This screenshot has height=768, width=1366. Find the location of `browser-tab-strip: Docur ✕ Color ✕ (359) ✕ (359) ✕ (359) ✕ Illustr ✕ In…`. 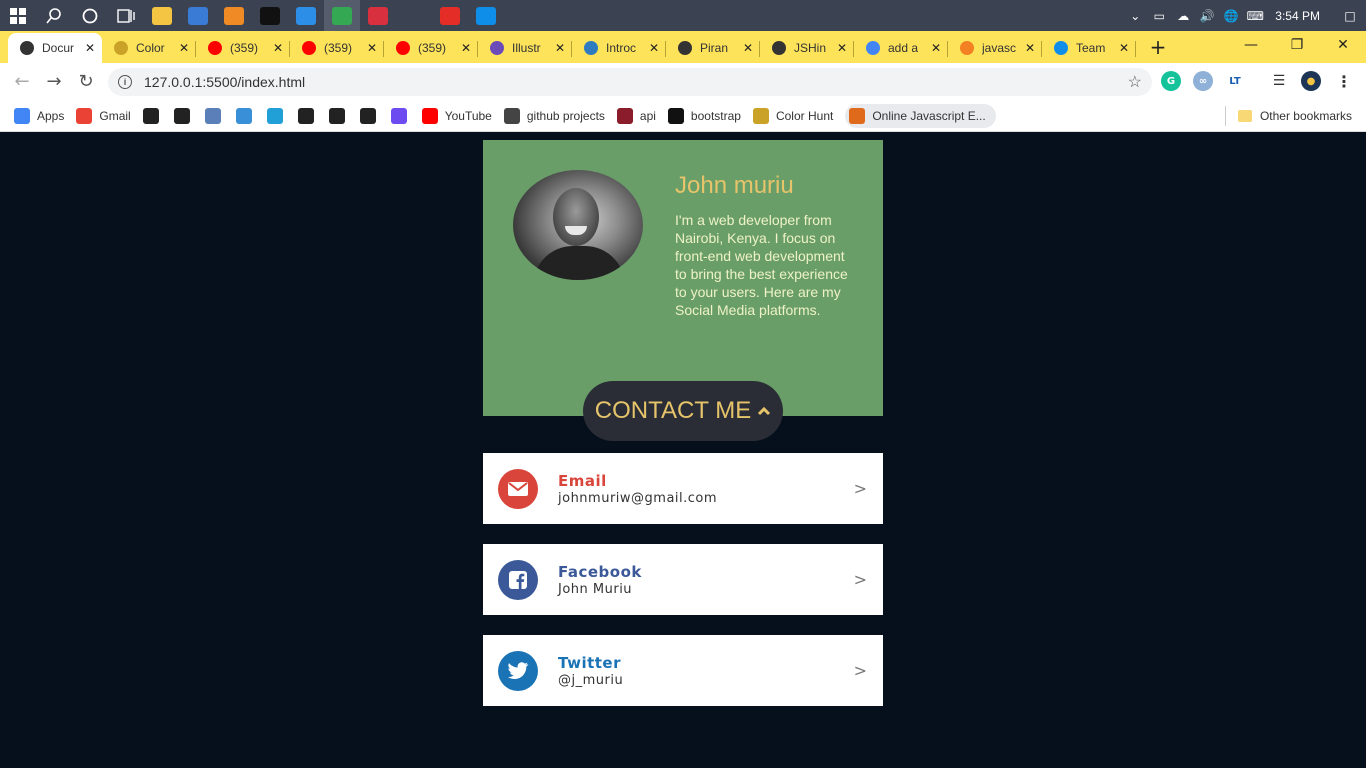

browser-tab-strip: Docur ✕ Color ✕ (359) ✕ (359) ✕ (359) ✕ Illustr ✕ In… is located at coordinates (683, 47).